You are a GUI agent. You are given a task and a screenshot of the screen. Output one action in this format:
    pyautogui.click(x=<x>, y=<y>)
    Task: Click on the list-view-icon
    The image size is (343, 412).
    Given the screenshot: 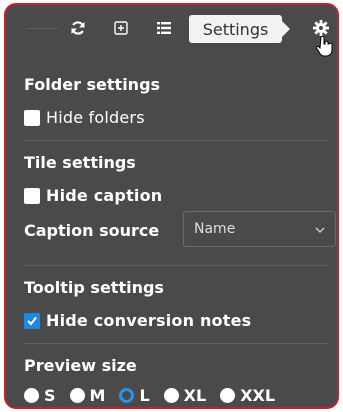 What is the action you would take?
    pyautogui.click(x=164, y=28)
    